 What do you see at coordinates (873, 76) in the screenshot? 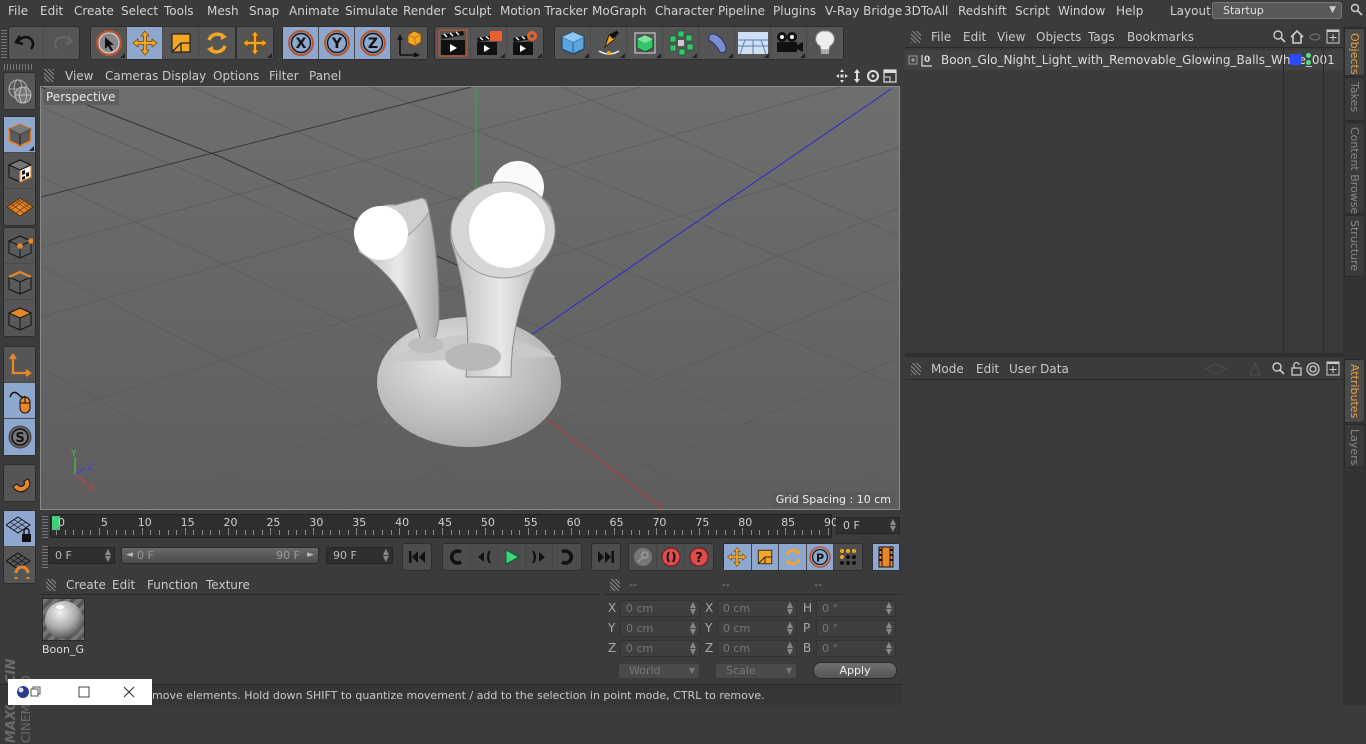
I see `orbit-view-icon` at bounding box center [873, 76].